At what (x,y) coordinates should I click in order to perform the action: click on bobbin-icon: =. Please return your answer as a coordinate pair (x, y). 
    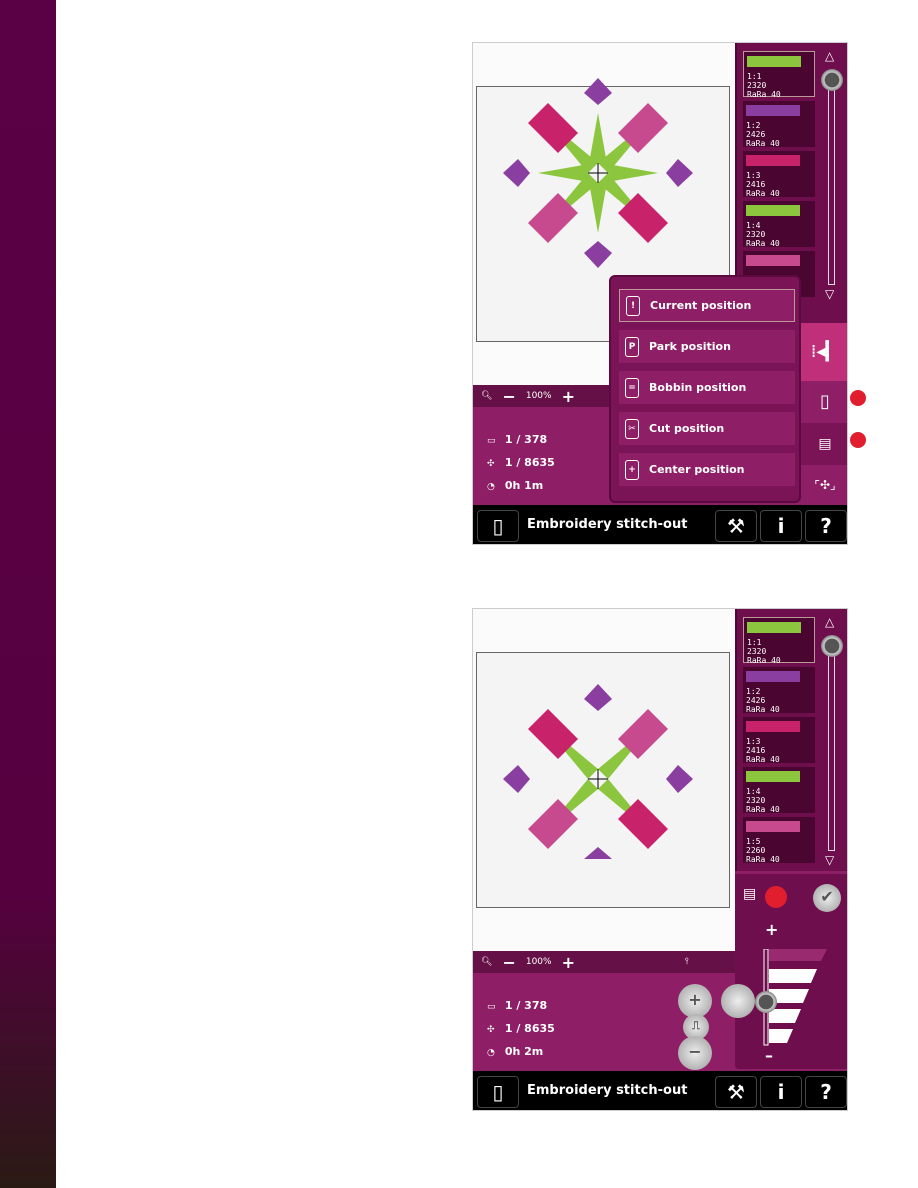
    Looking at the image, I should click on (632, 387).